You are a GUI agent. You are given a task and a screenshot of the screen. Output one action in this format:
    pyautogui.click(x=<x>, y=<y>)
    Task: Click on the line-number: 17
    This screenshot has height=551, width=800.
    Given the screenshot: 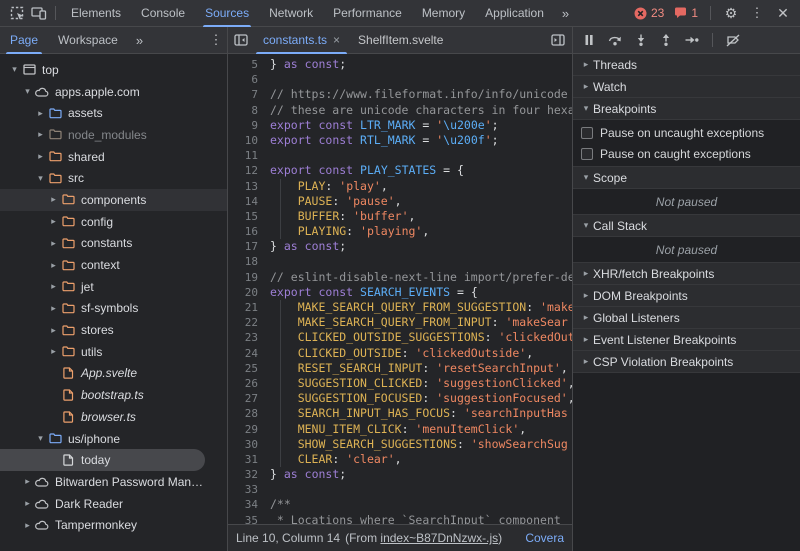 What is the action you would take?
    pyautogui.click(x=243, y=246)
    